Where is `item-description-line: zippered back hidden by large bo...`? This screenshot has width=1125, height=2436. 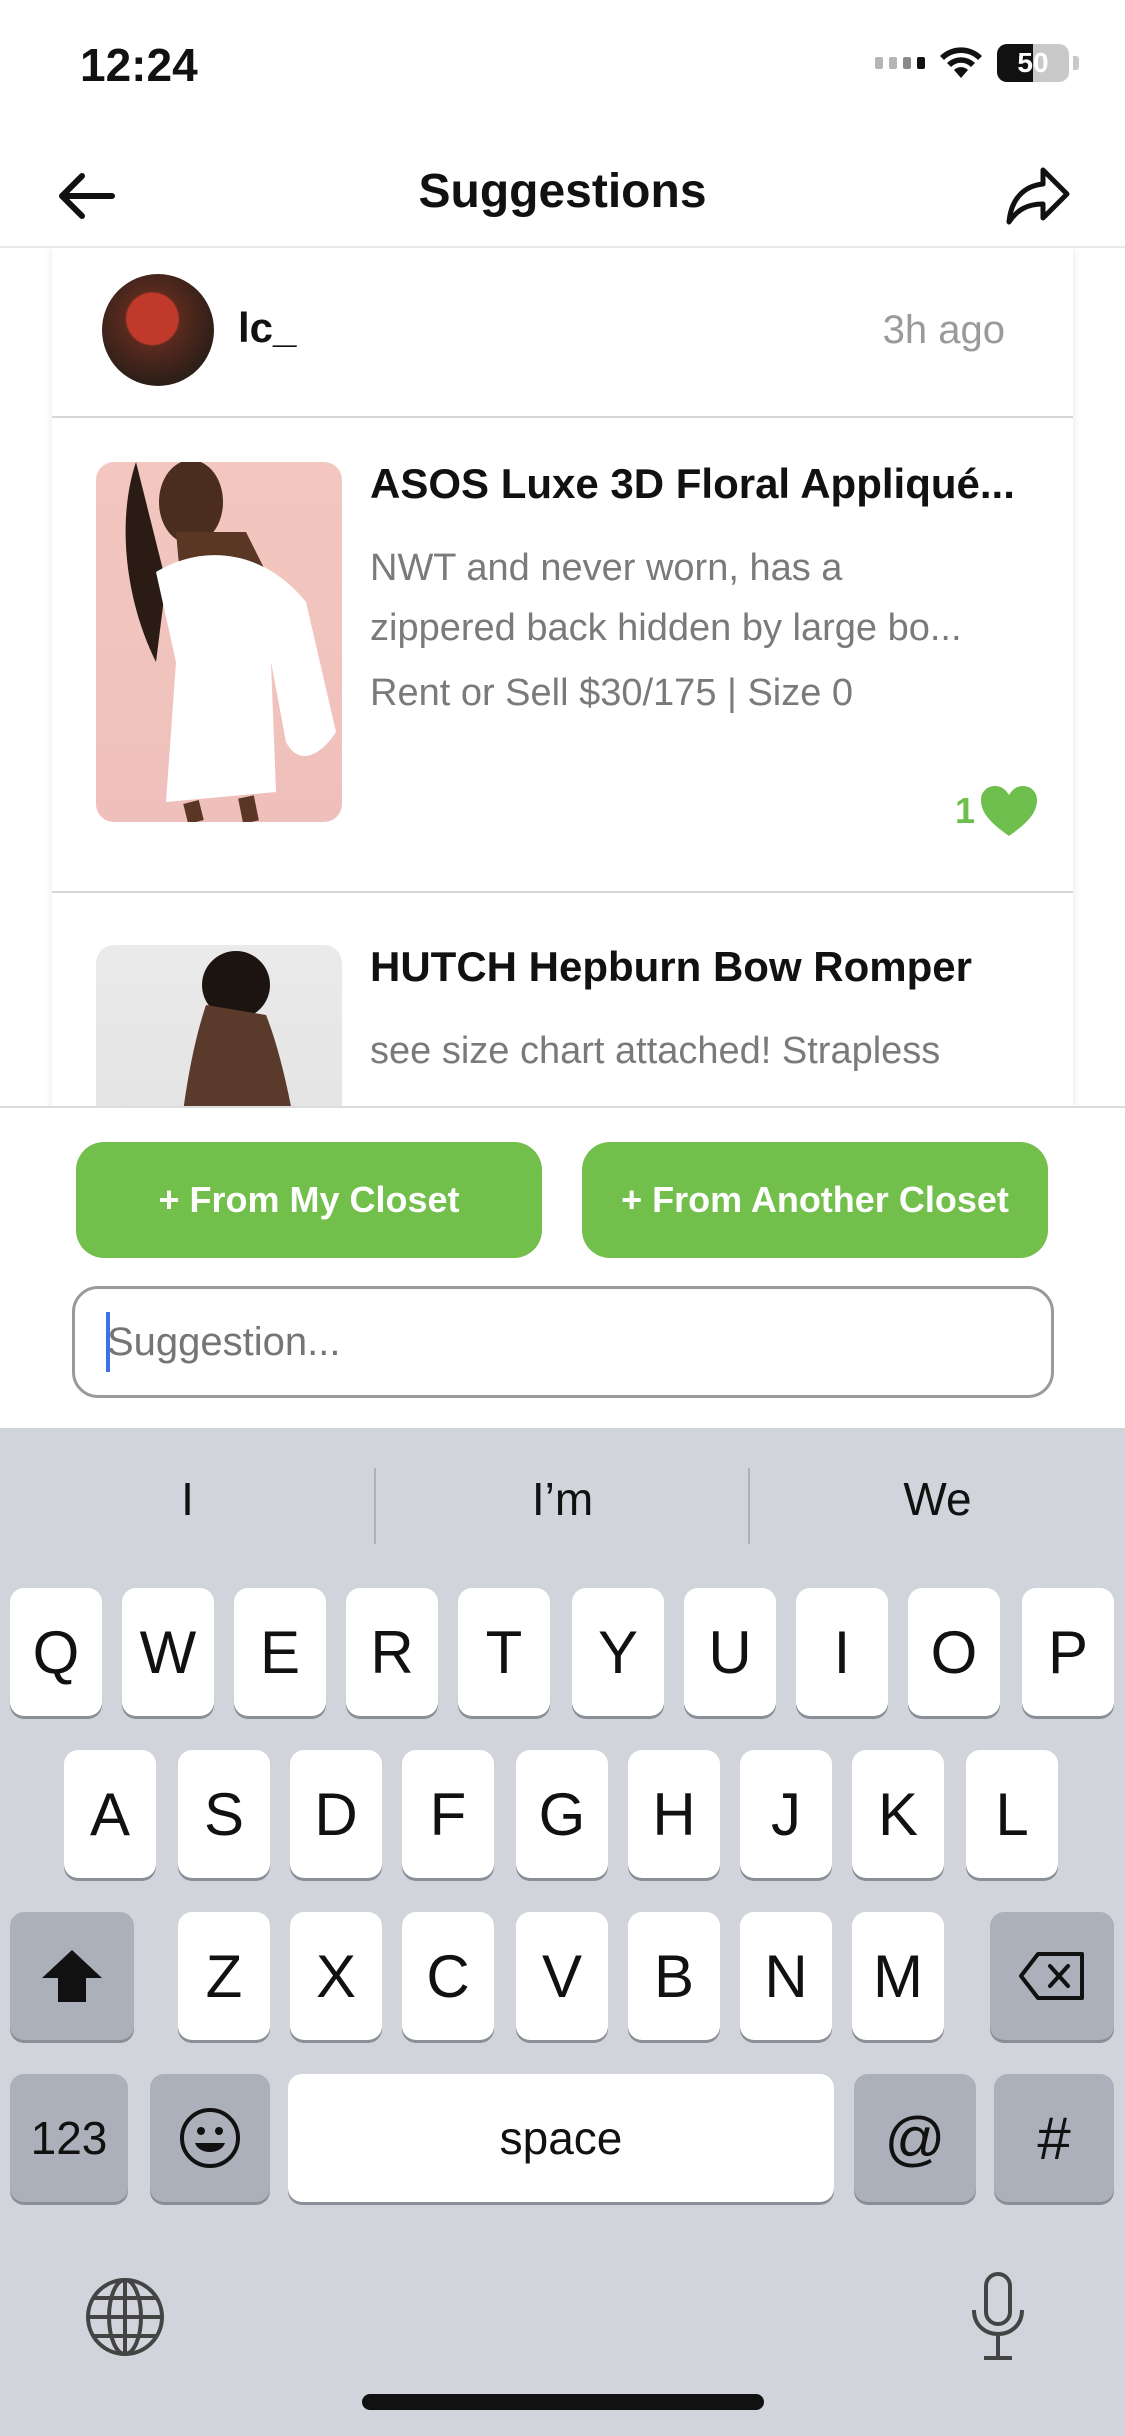 item-description-line: zippered back hidden by large bo... is located at coordinates (666, 628).